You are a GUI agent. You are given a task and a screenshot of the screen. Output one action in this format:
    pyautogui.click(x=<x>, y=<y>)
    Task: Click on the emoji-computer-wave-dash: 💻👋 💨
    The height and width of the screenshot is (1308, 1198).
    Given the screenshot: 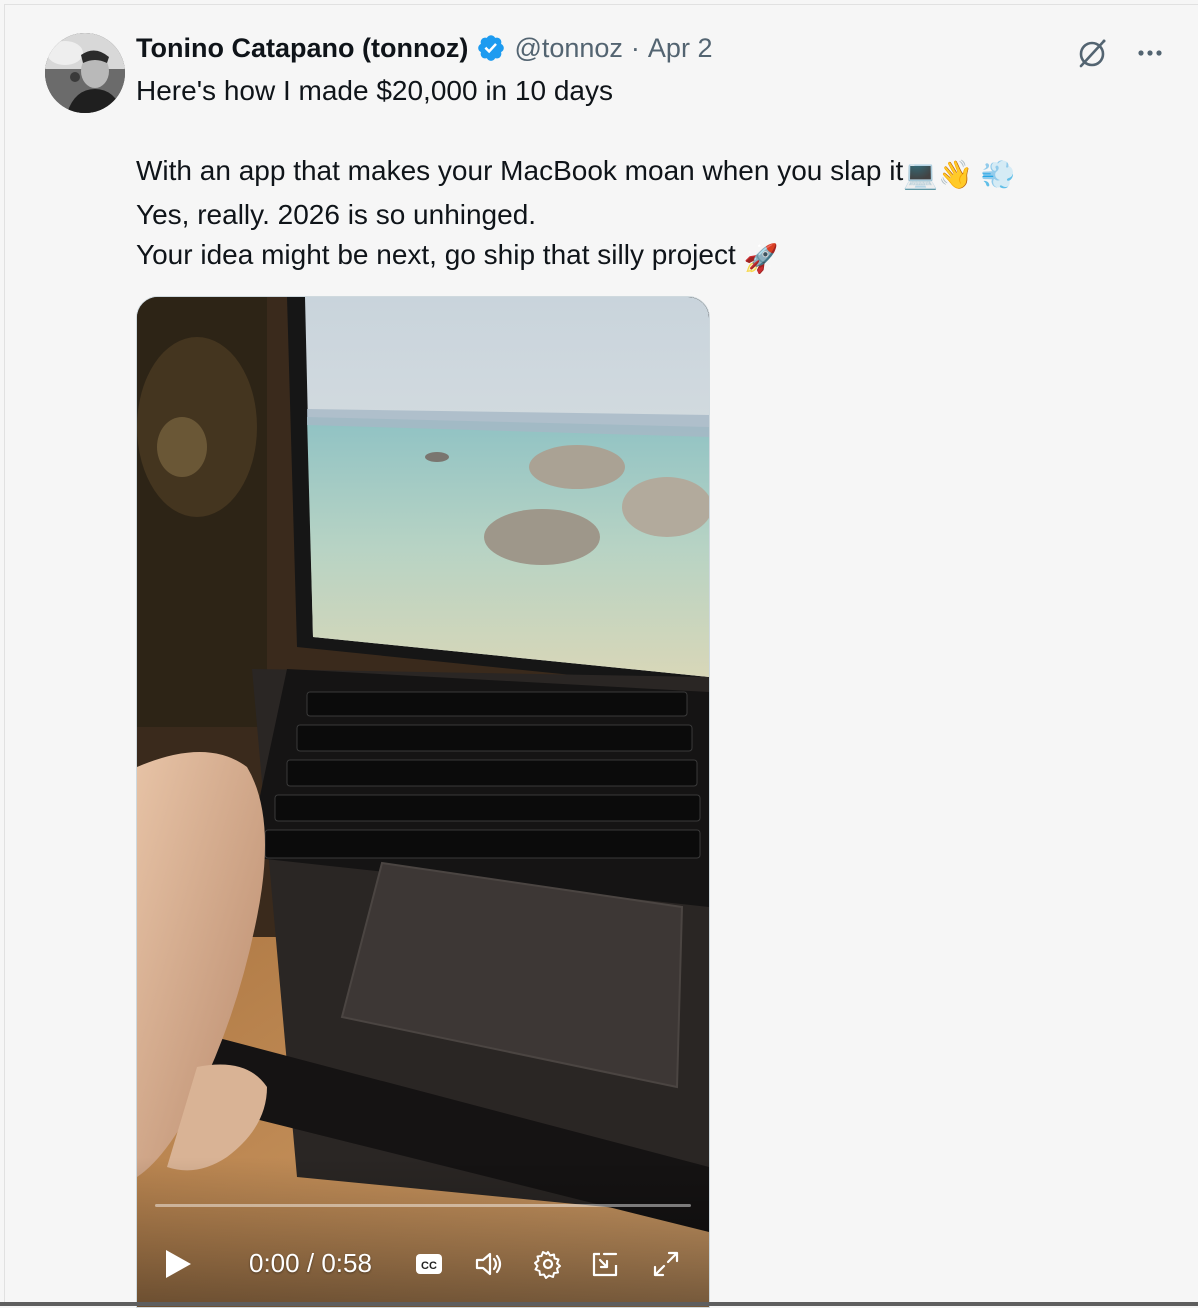 What is the action you would take?
    pyautogui.click(x=959, y=174)
    